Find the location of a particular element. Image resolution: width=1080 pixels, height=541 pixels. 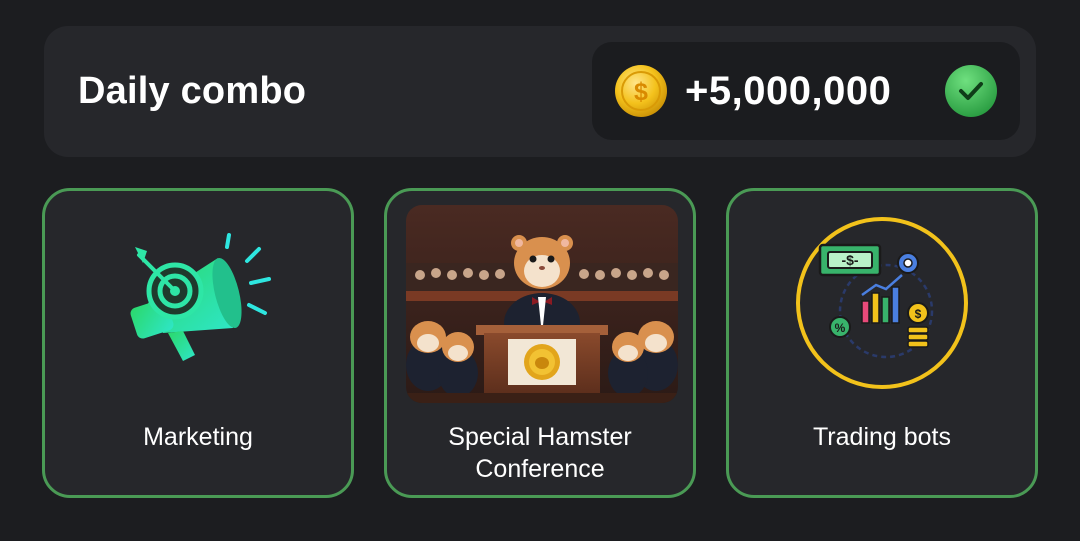

reward-pill: $ +5,000,000 is located at coordinates (806, 91).